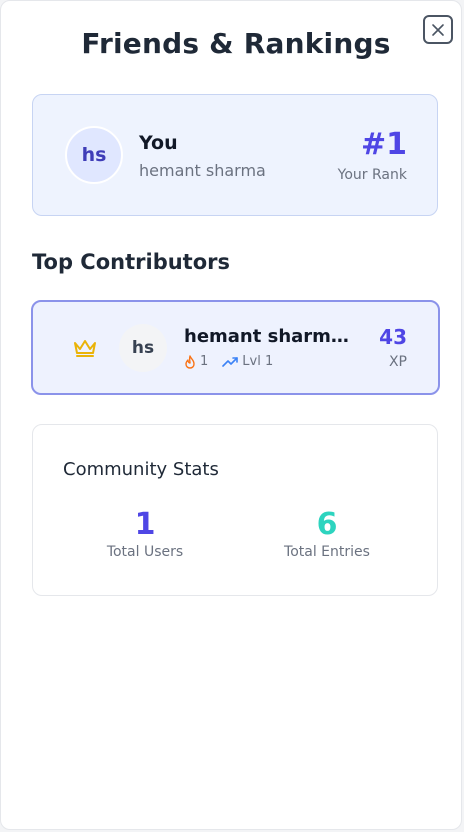 This screenshot has height=832, width=464. Describe the element at coordinates (145, 524) in the screenshot. I see `stat-value: 1` at that location.